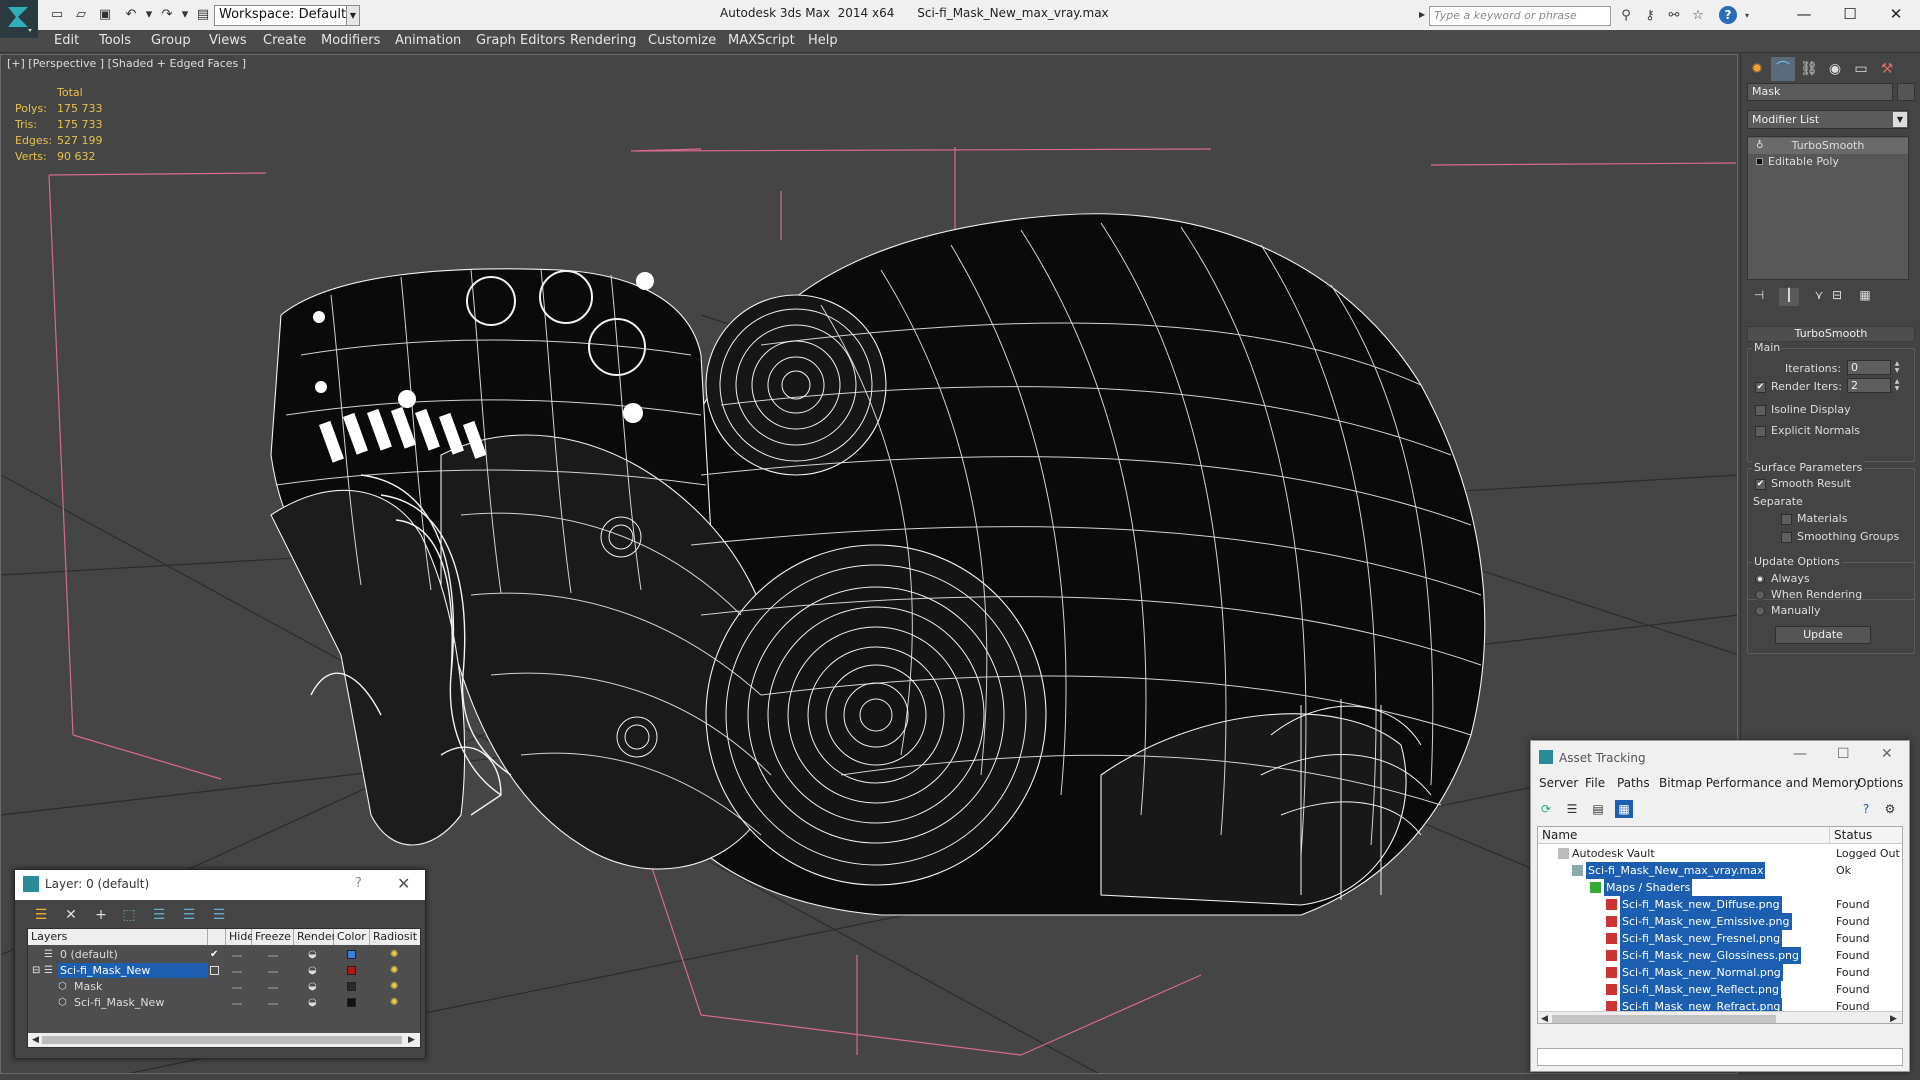 This screenshot has width=1920, height=1080. Describe the element at coordinates (1760, 484) in the screenshot. I see `smooth-result-checkbox: ✔` at that location.